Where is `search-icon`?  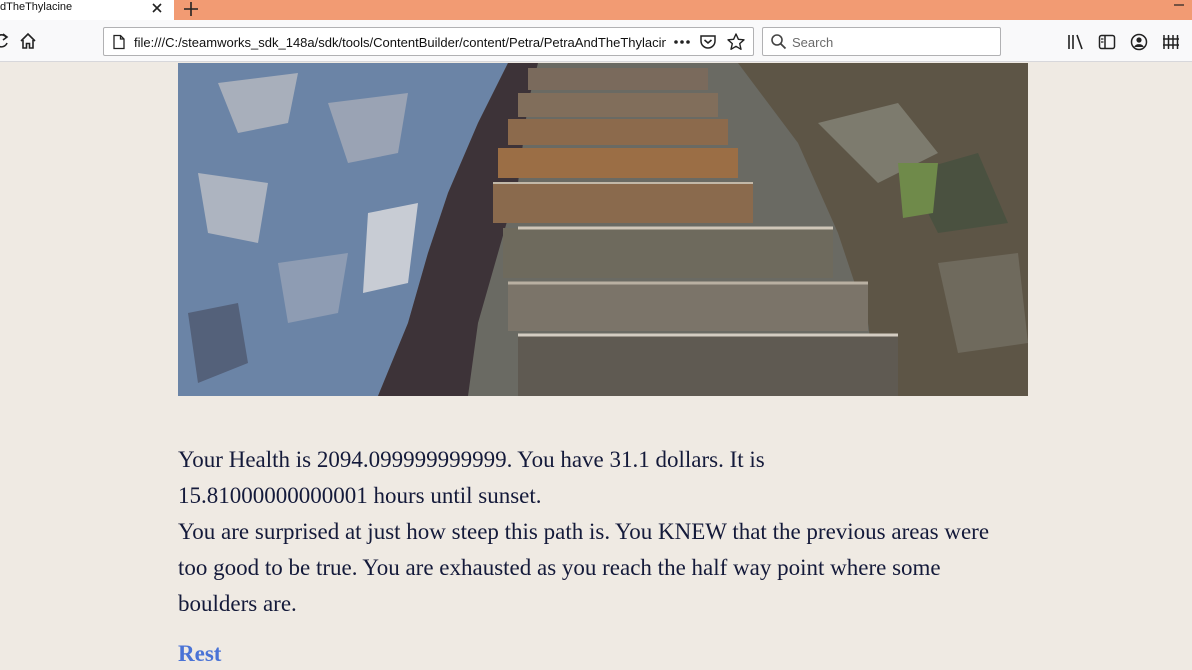 search-icon is located at coordinates (779, 42).